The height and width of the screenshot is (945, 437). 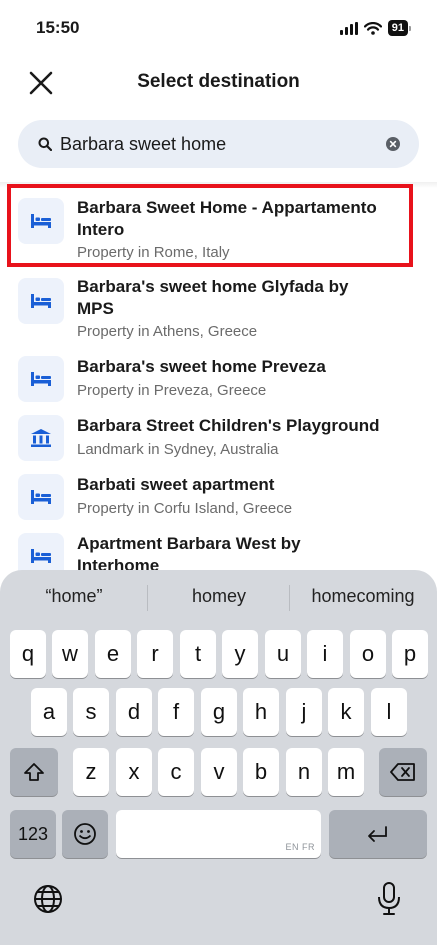 I want to click on result-title: Apartment Barbara West by Interhome, so click(x=189, y=552).